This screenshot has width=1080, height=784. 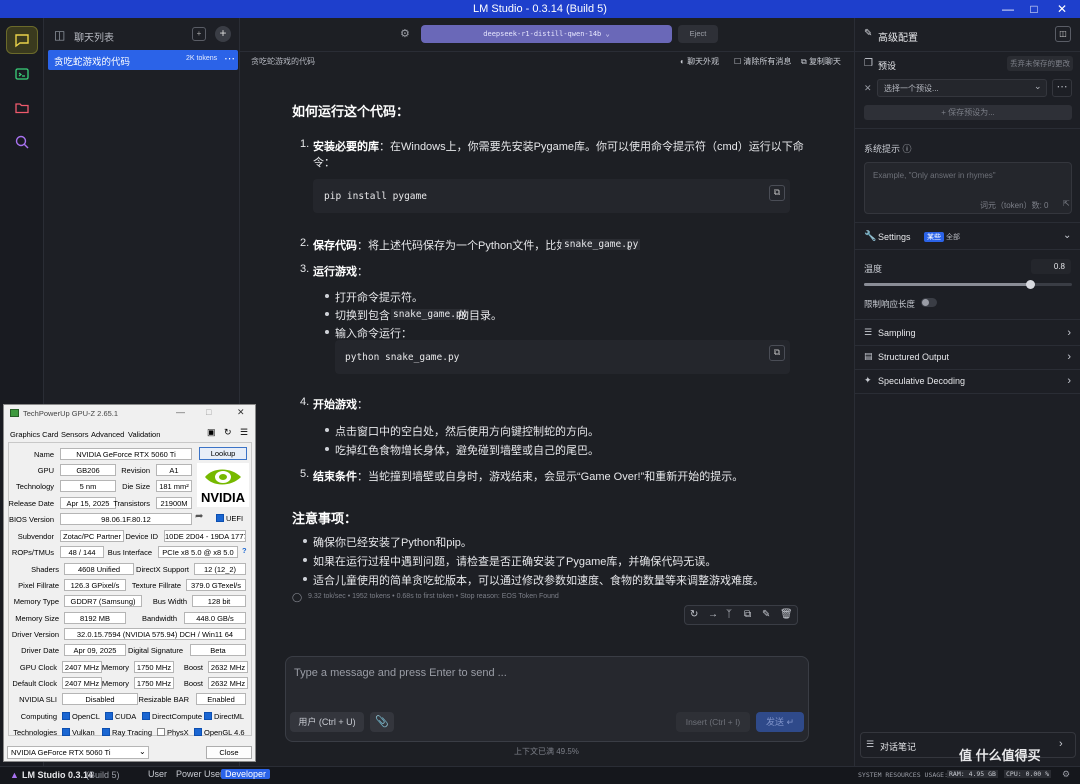 What do you see at coordinates (107, 434) in the screenshot?
I see `gpuz-tab-advanced: Advanced` at bounding box center [107, 434].